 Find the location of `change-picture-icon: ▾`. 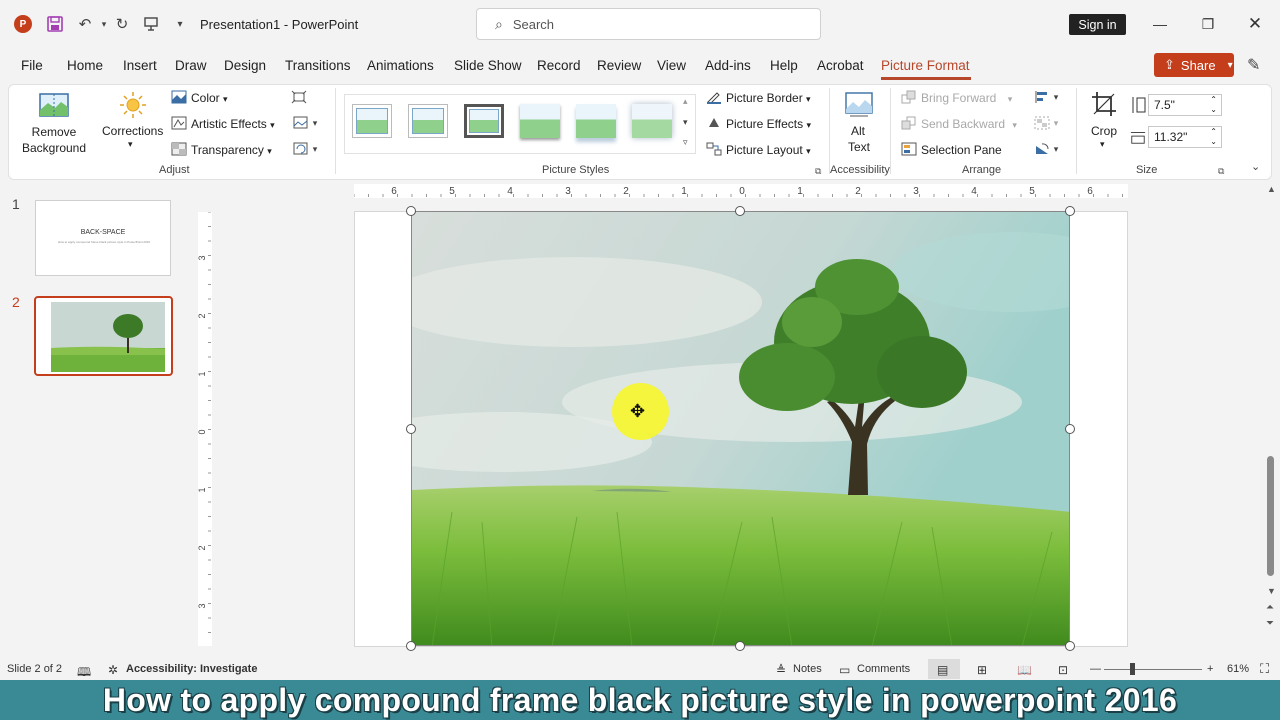

change-picture-icon: ▾ is located at coordinates (305, 123).